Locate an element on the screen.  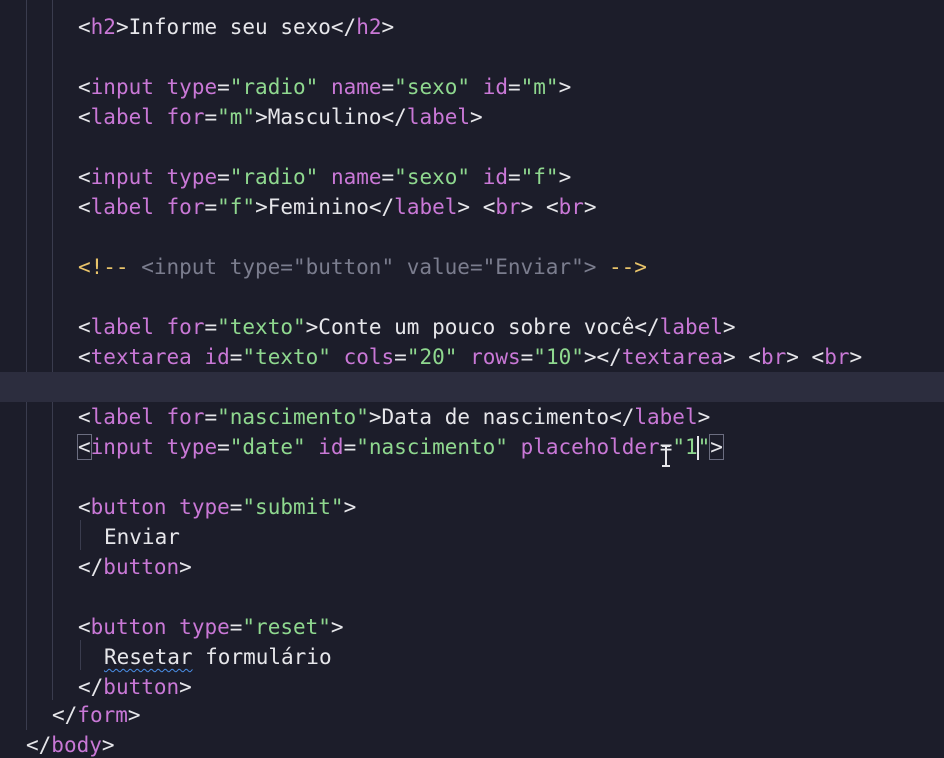
code-token: Resetar is located at coordinates (148, 657).